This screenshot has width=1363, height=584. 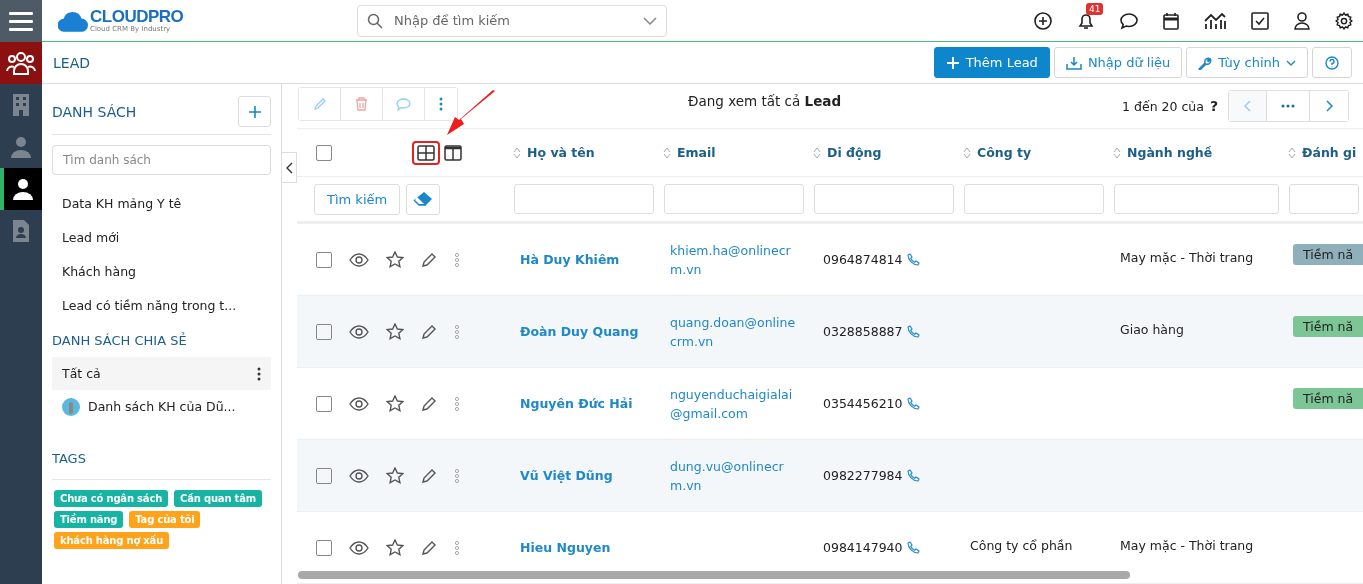 I want to click on lead-name-link: Vũ Việt Dũng, so click(x=566, y=475).